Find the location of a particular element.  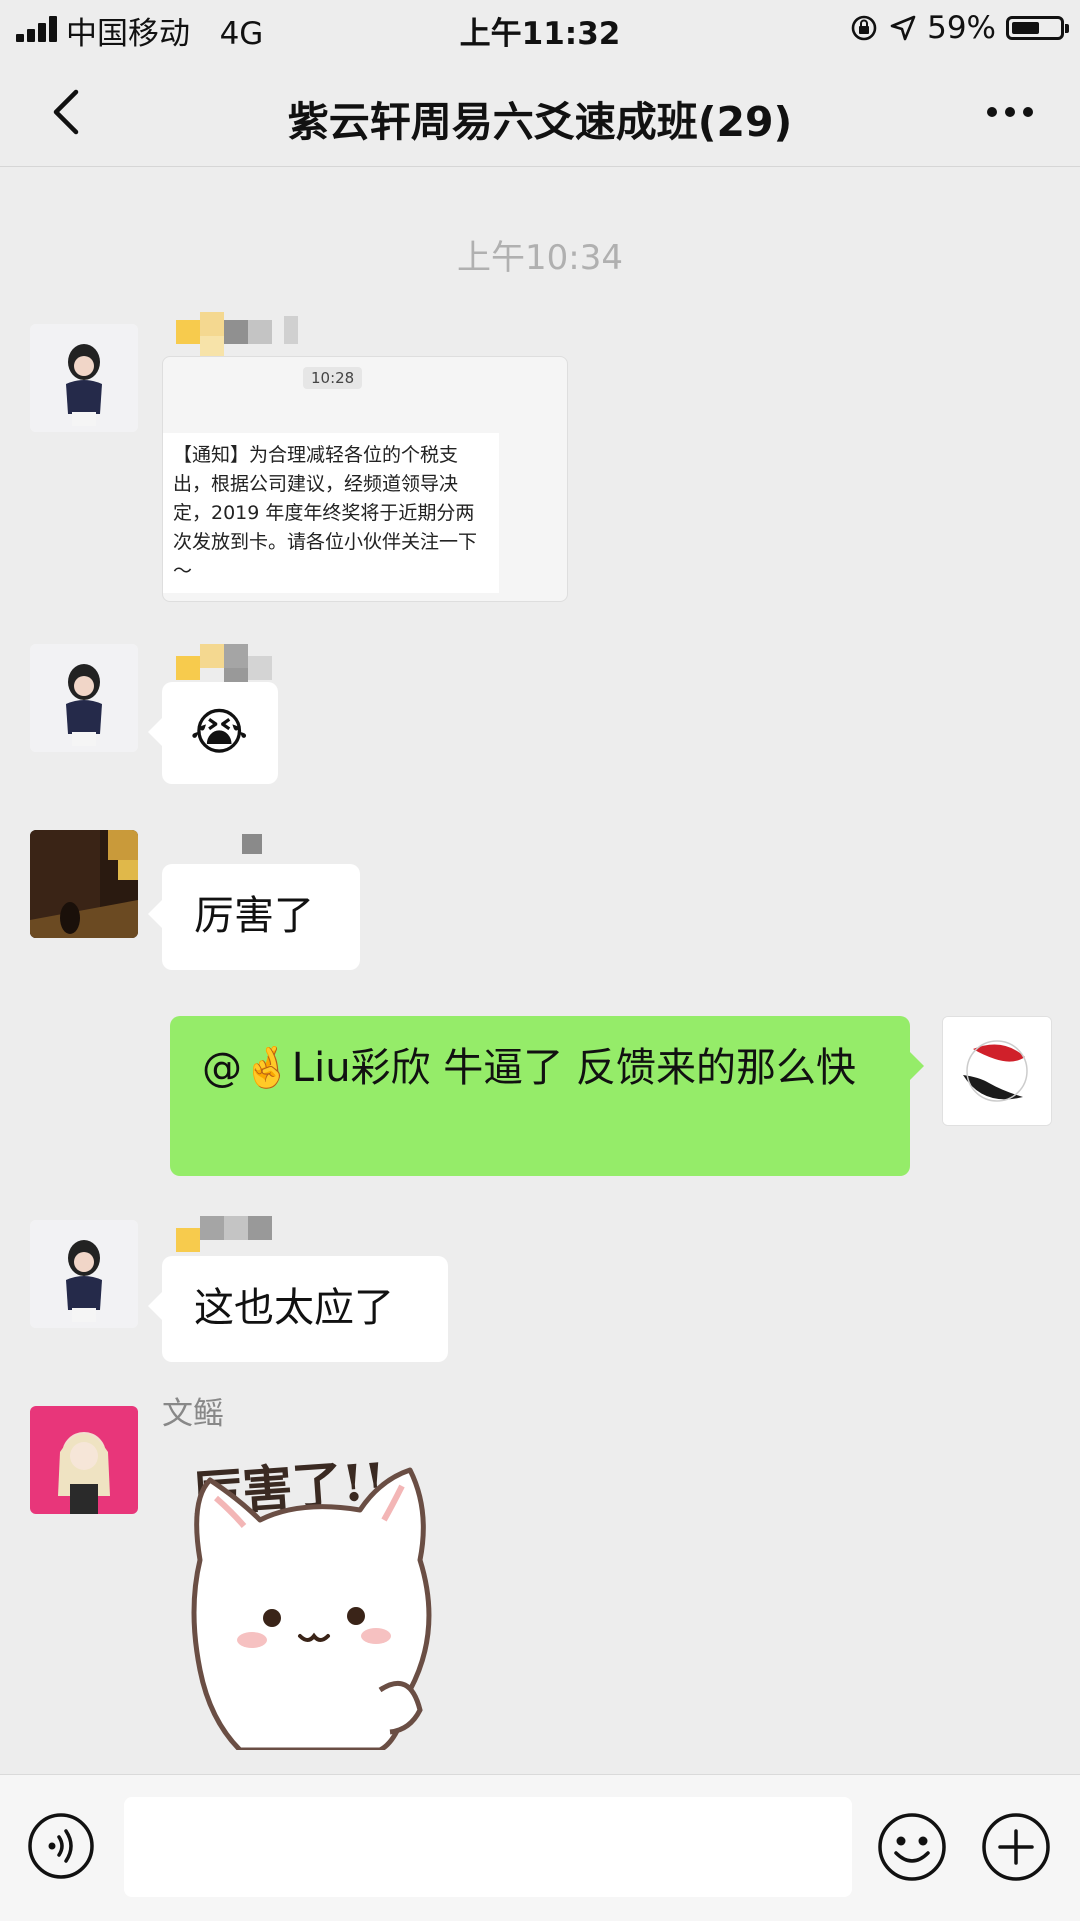

smiley-icon is located at coordinates (912, 1847).